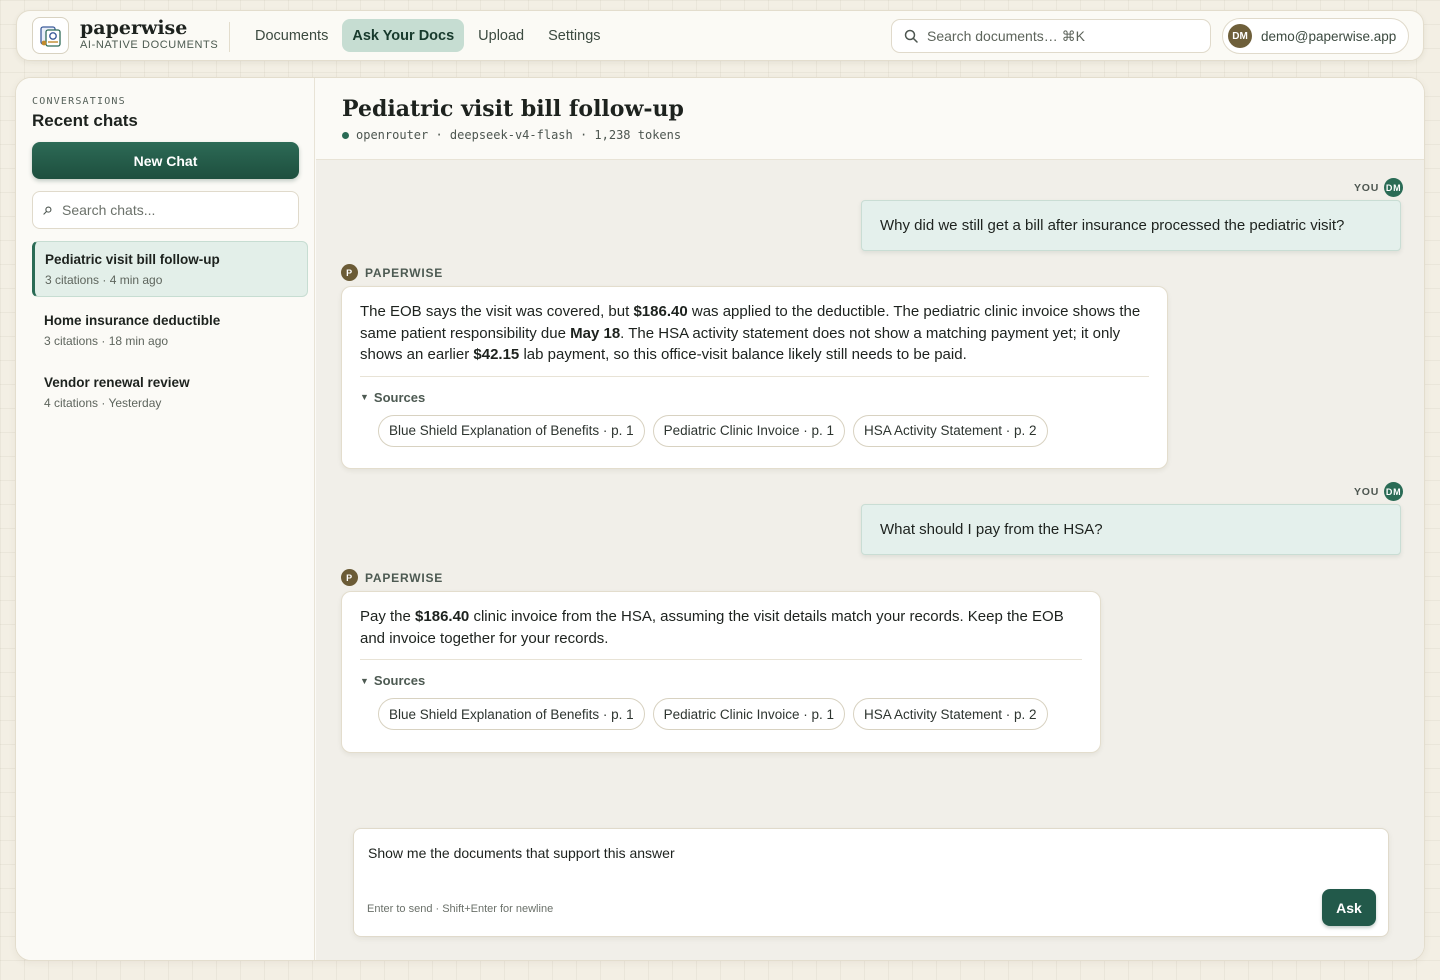 The height and width of the screenshot is (980, 1440). Describe the element at coordinates (165, 160) in the screenshot. I see `new-chat-button: New Chat` at that location.